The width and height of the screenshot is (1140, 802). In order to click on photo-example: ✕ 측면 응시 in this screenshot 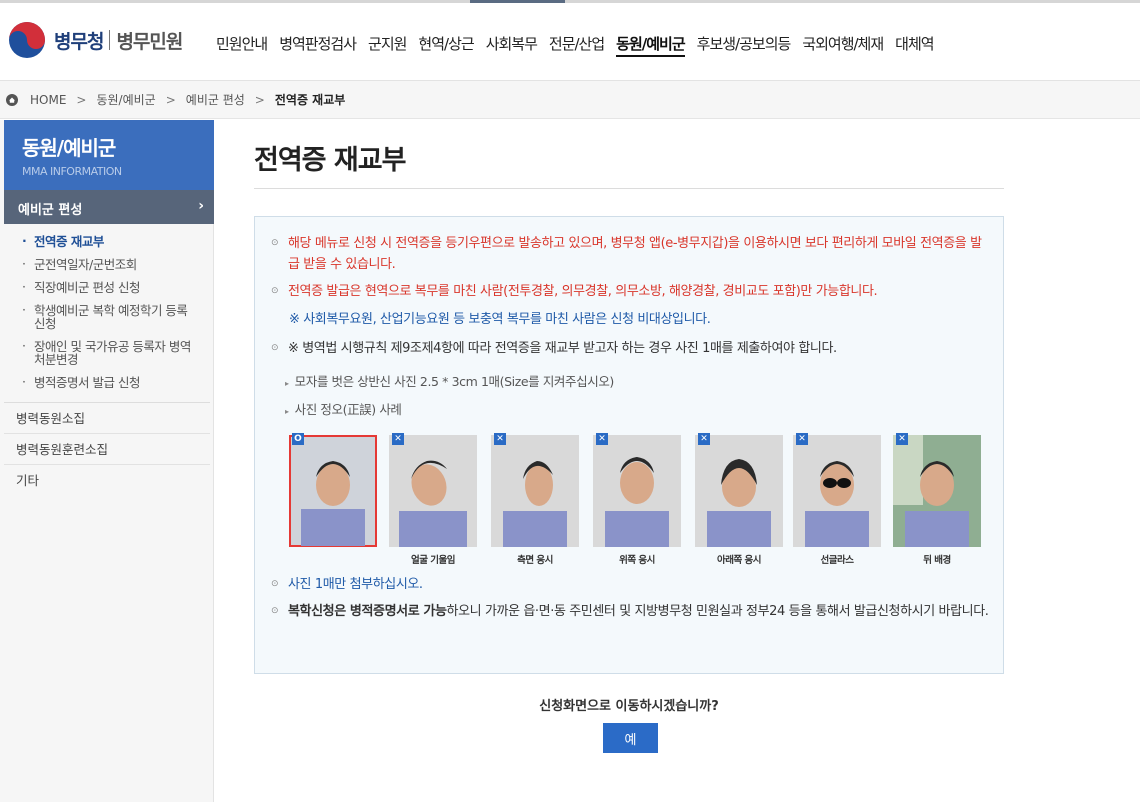, I will do `click(535, 500)`.